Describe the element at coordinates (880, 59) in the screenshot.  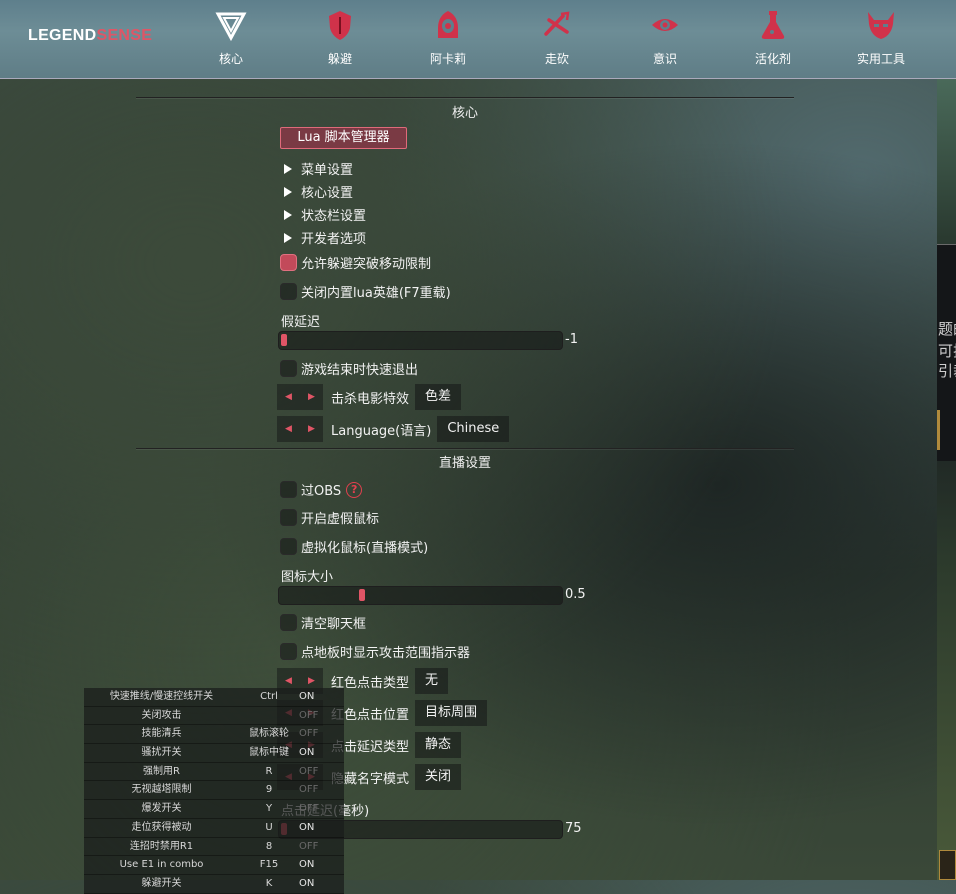
I see `tab-label: 实用工具` at that location.